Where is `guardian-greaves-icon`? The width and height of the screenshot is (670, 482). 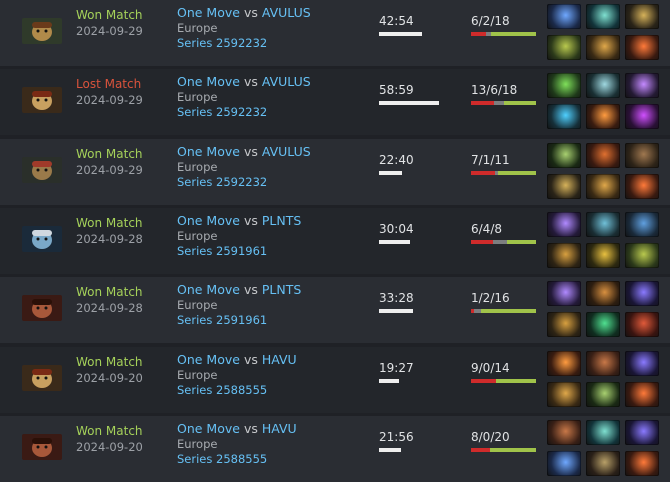 guardian-greaves-icon is located at coordinates (603, 294).